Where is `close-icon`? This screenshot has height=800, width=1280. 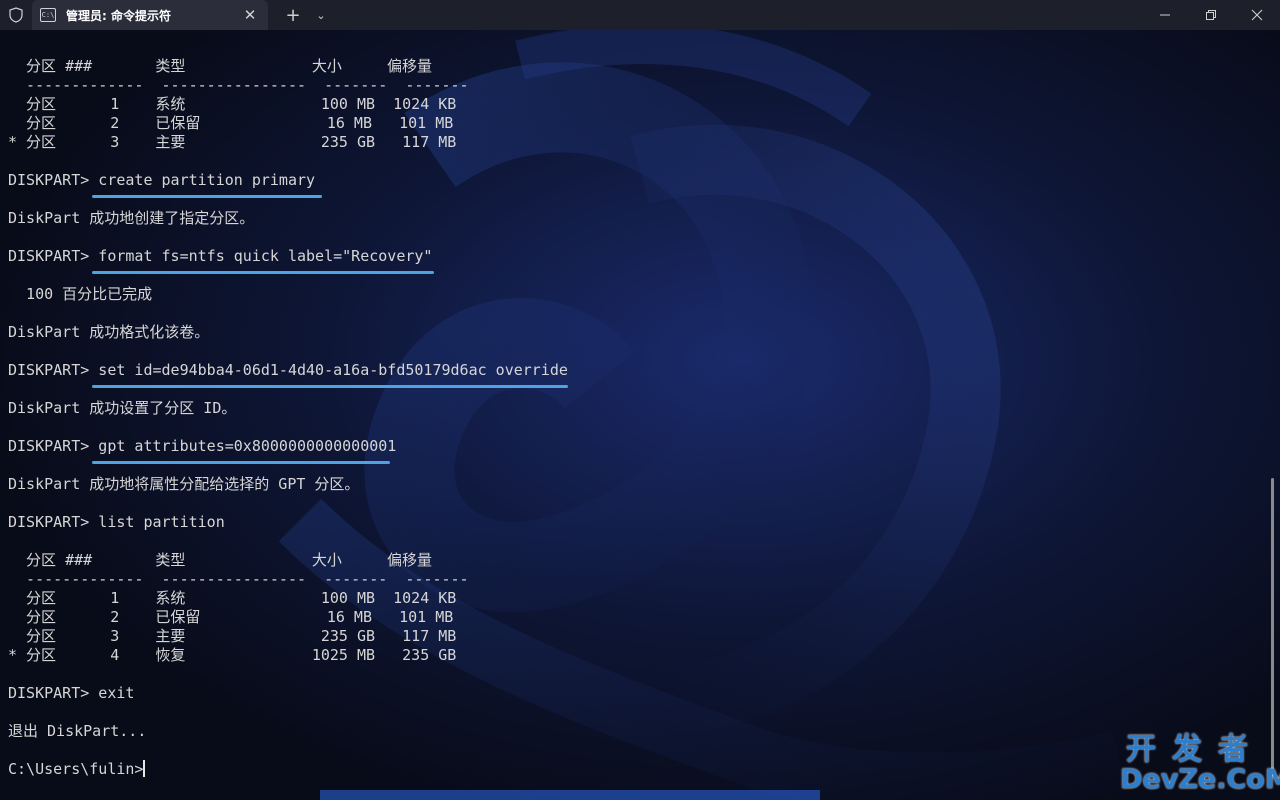 close-icon is located at coordinates (1257, 15).